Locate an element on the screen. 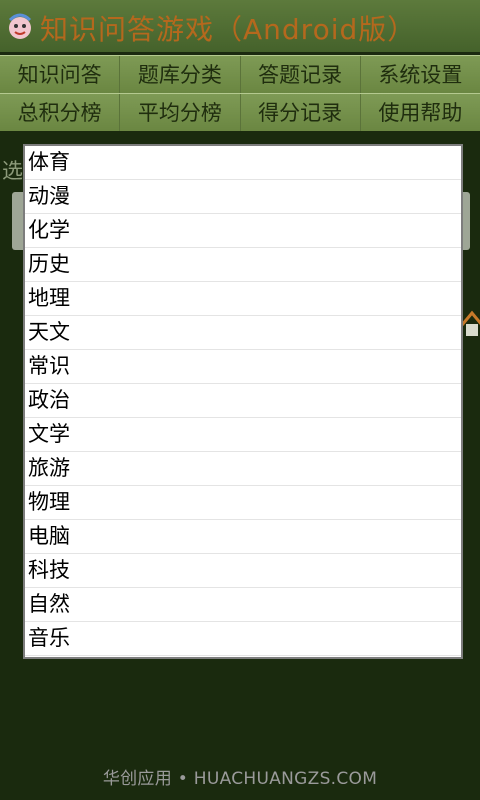  list-item: 体育 is located at coordinates (243, 163).